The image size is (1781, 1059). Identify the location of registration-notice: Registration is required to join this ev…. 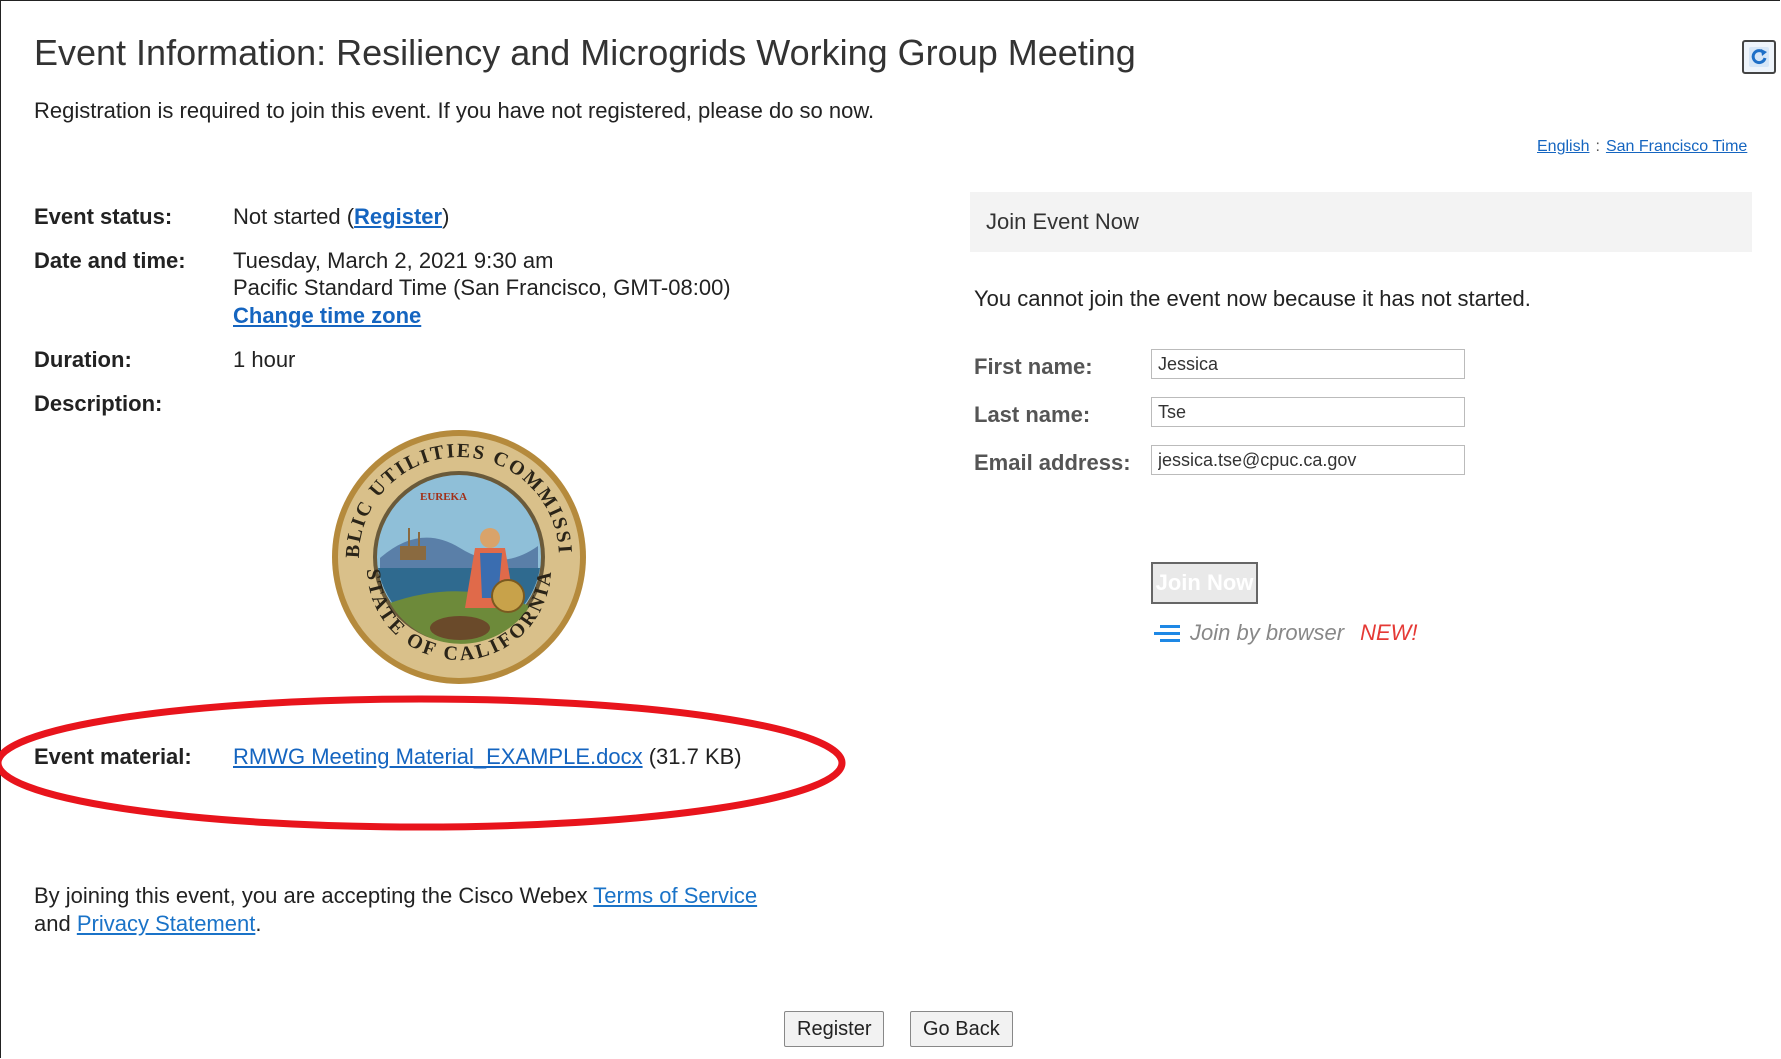
(454, 110).